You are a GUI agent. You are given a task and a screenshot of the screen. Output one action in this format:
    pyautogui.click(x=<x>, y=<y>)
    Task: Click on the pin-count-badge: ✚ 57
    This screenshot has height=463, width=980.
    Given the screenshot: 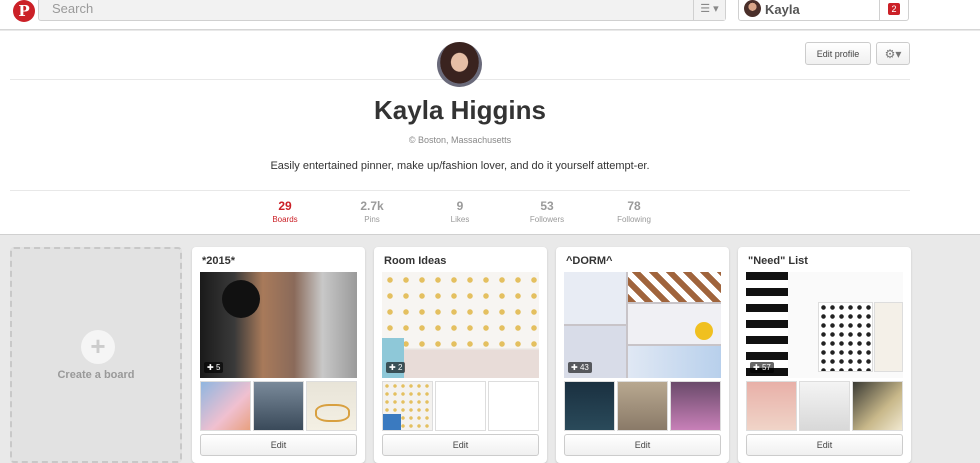 What is the action you would take?
    pyautogui.click(x=762, y=367)
    